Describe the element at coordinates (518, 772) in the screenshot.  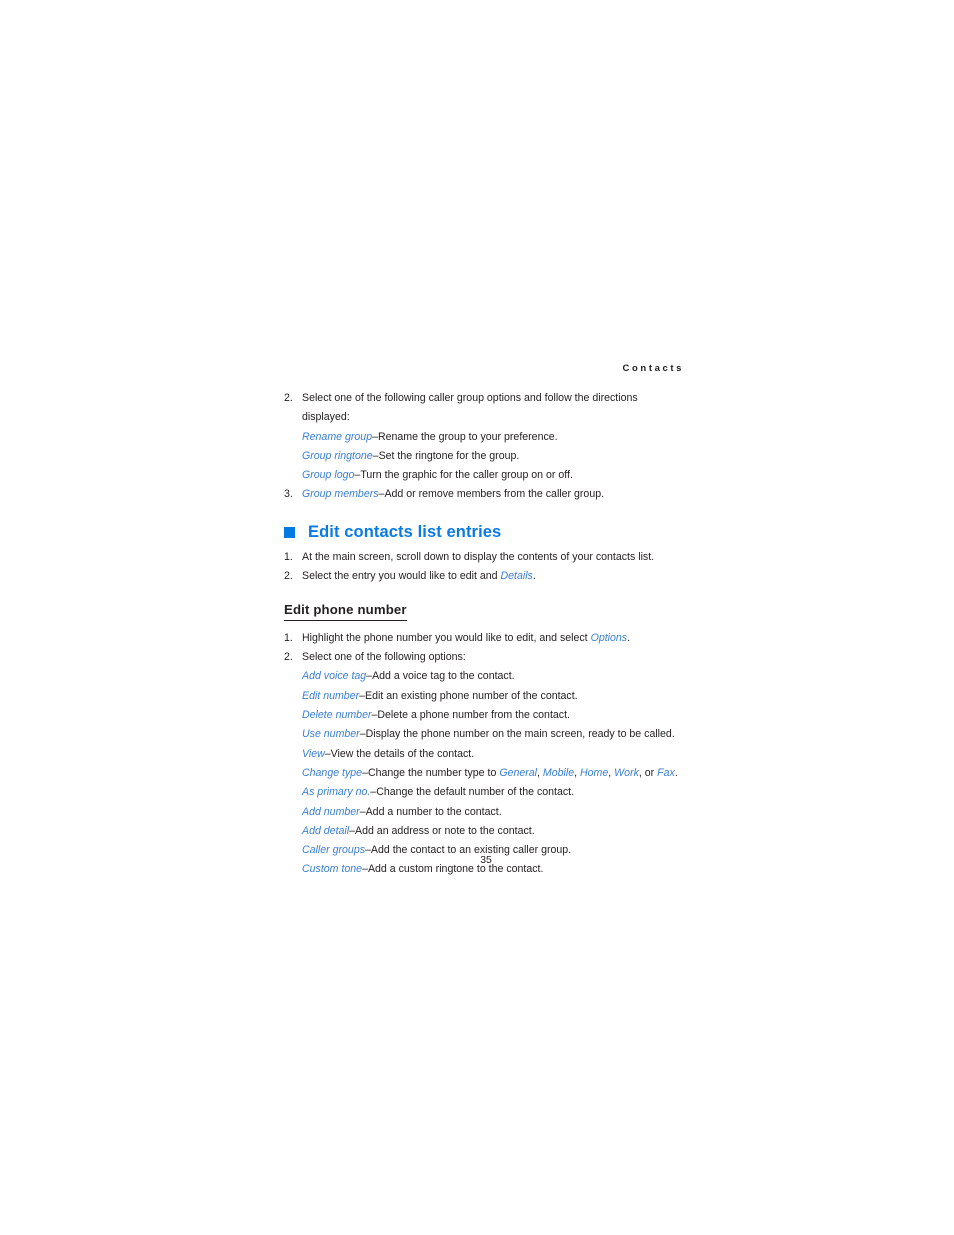
I see `number-type-term: General` at that location.